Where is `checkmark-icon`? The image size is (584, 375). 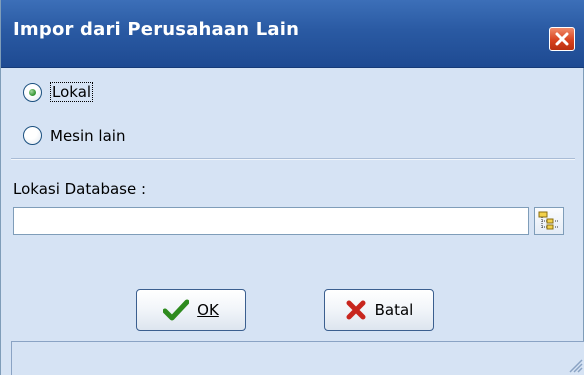 checkmark-icon is located at coordinates (176, 310).